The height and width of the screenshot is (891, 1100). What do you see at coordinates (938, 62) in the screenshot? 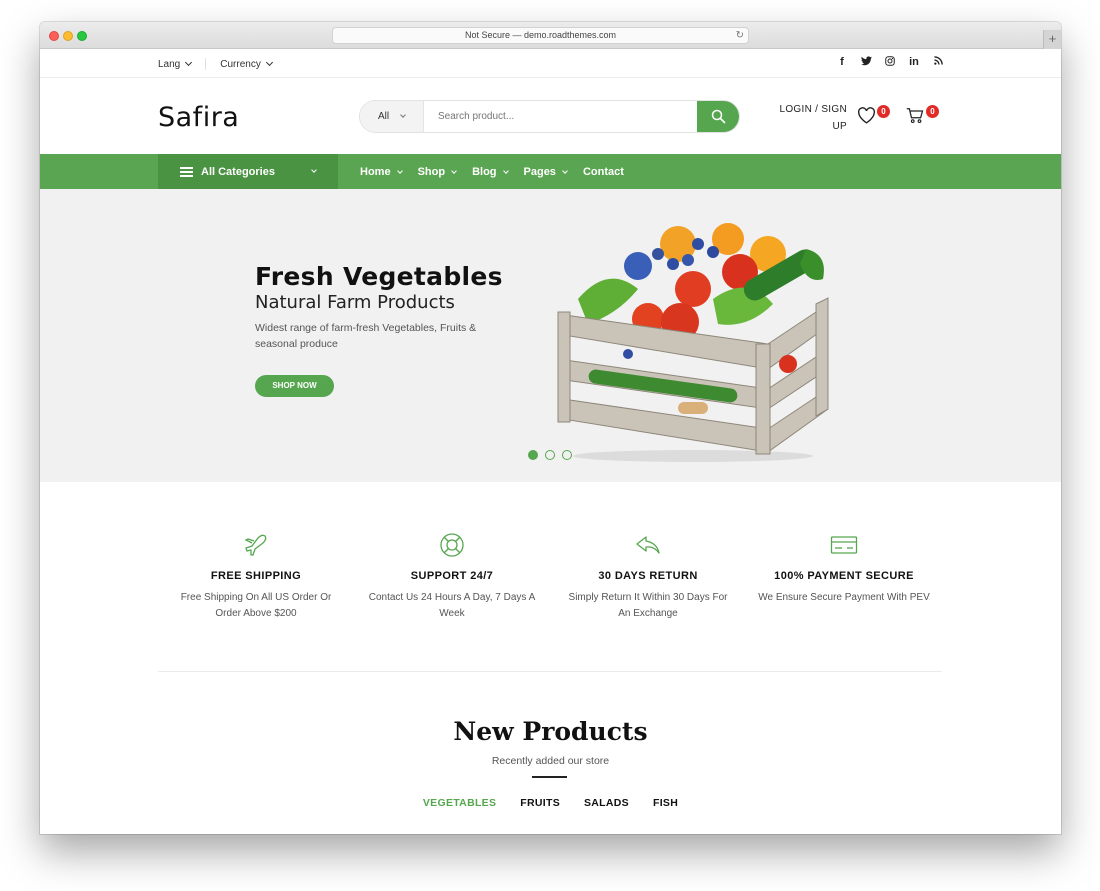
I see `rss-icon` at bounding box center [938, 62].